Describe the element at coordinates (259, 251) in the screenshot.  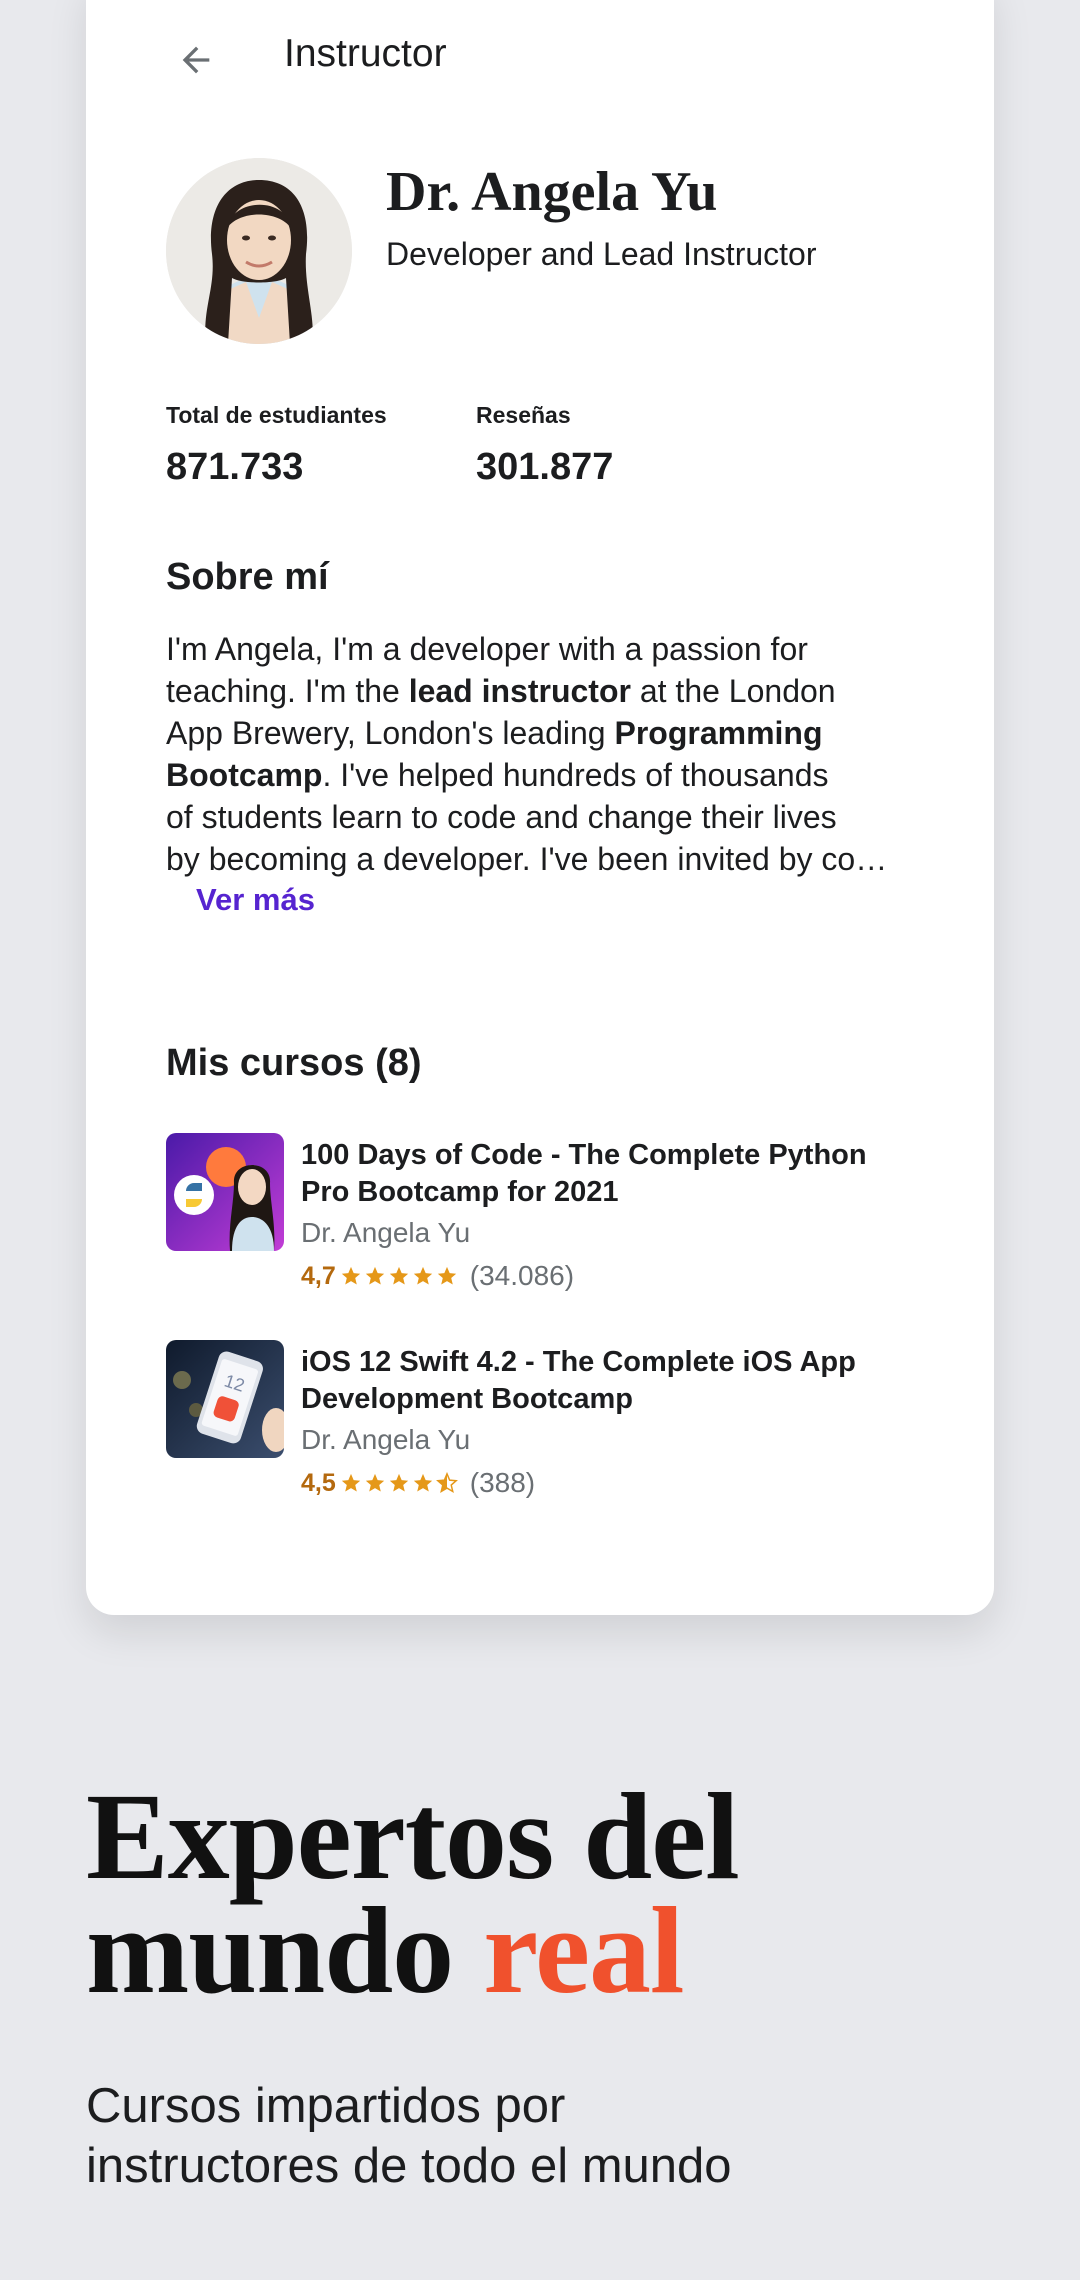
I see `instructor-avatar` at that location.